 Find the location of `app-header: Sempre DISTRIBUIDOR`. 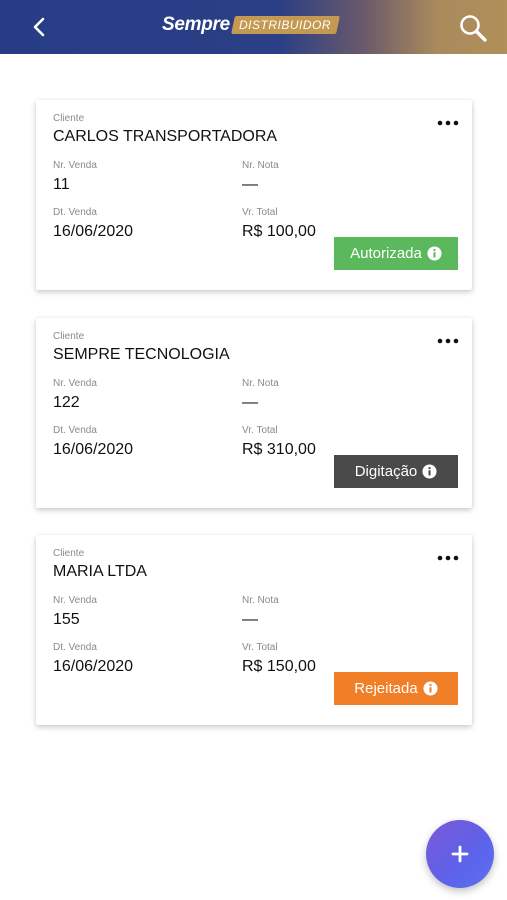

app-header: Sempre DISTRIBUIDOR is located at coordinates (253, 27).